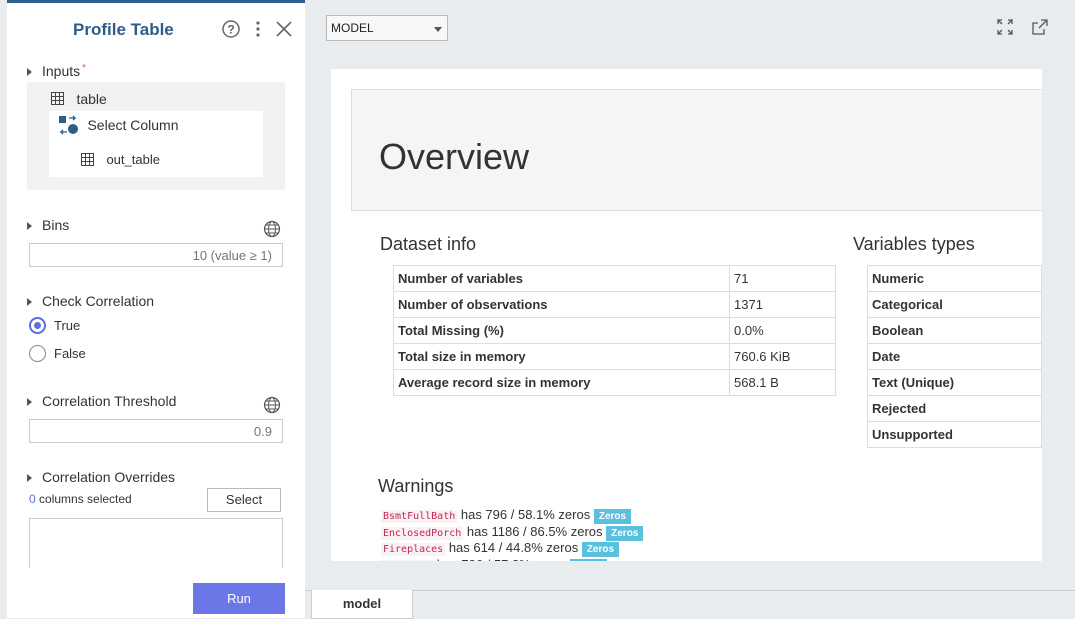 The width and height of the screenshot is (1075, 619). What do you see at coordinates (407, 560) in the screenshot?
I see `warning-column: HalfBath` at bounding box center [407, 560].